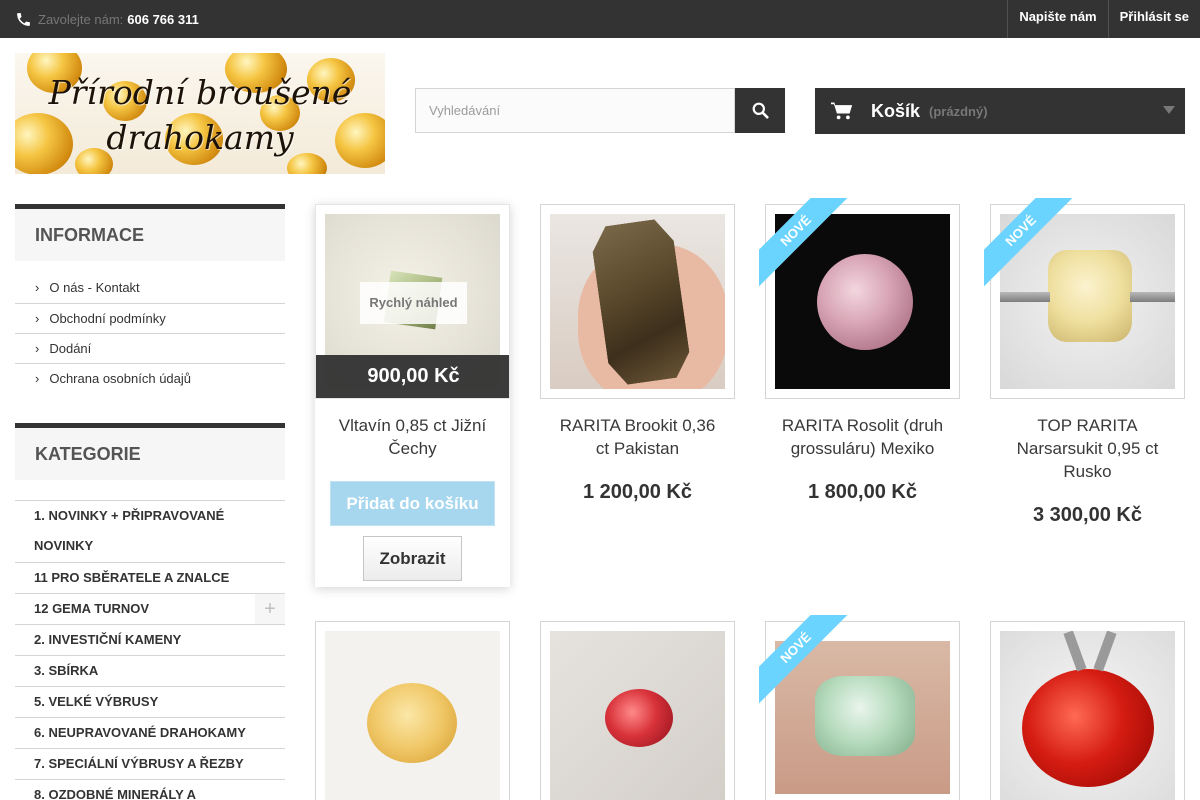 Image resolution: width=1200 pixels, height=800 pixels. I want to click on contact-phone: Zavolejte nám: 606 766 311, so click(107, 19).